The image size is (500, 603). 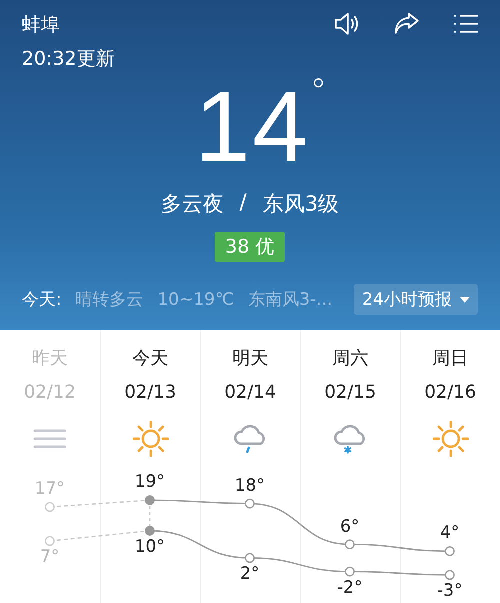 What do you see at coordinates (350, 358) in the screenshot?
I see `day-name: 周六` at bounding box center [350, 358].